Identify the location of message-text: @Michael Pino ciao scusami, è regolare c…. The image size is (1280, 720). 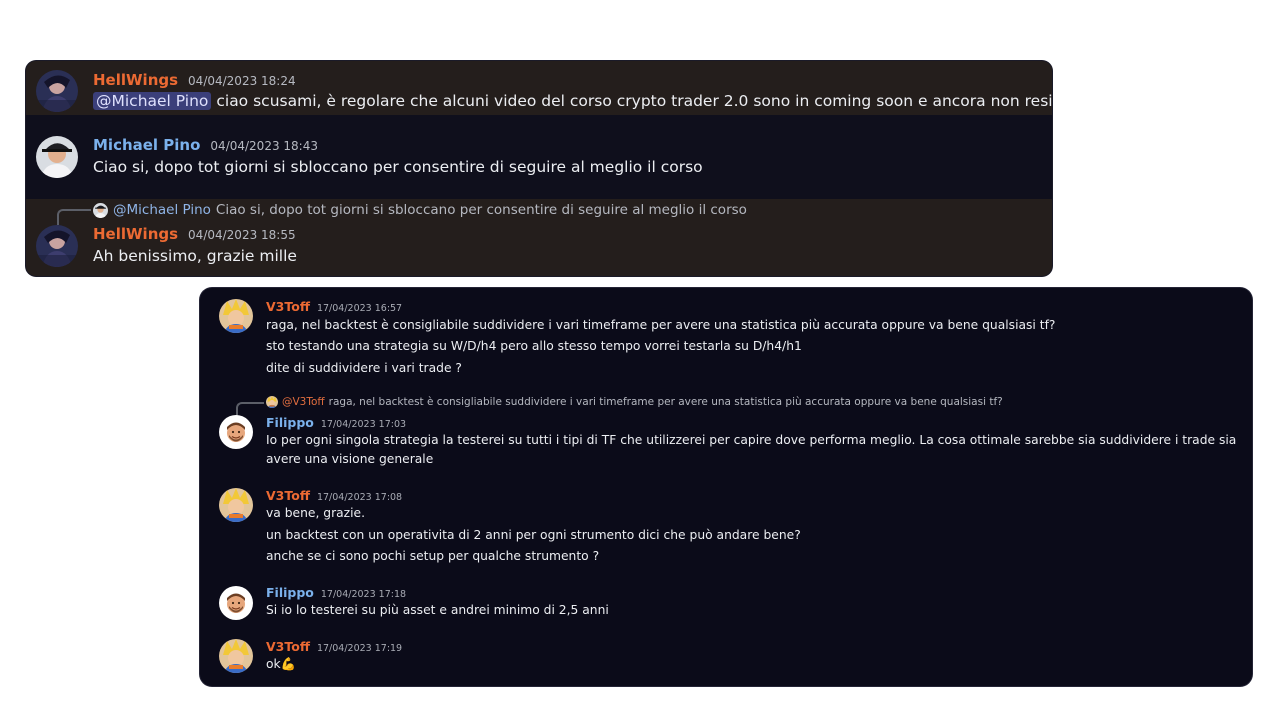
(572, 101).